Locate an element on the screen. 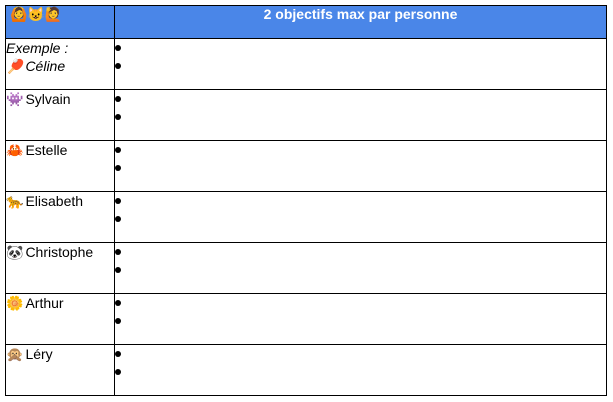 The width and height of the screenshot is (613, 402). person-emoji-icon: 🦀 is located at coordinates (15, 150).